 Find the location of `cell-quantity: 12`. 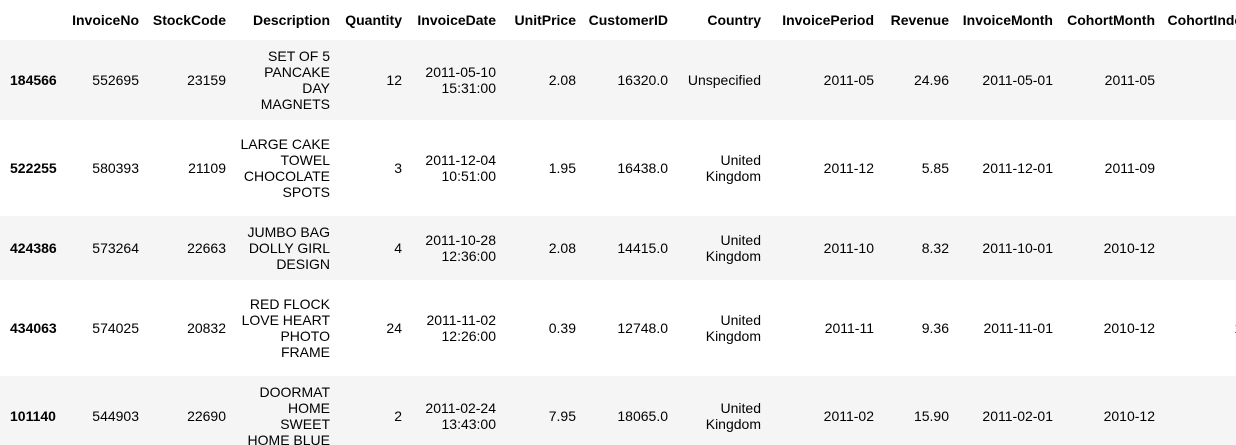

cell-quantity: 12 is located at coordinates (394, 80).